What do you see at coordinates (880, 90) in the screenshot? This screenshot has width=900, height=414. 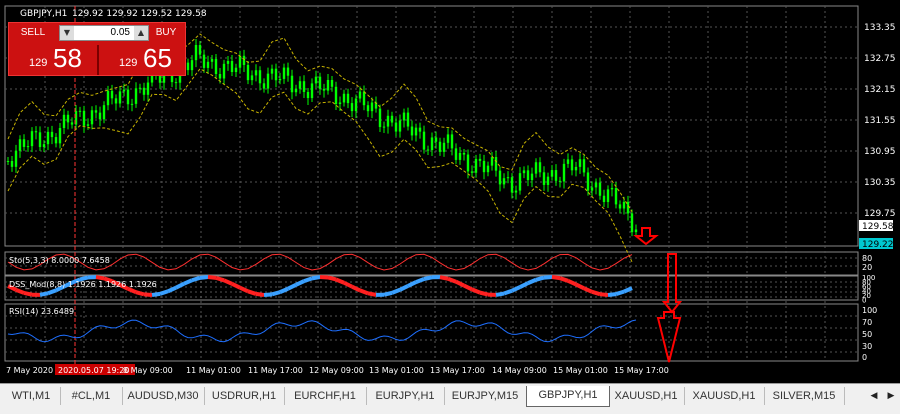 I see `price-axis-label: 132.15` at bounding box center [880, 90].